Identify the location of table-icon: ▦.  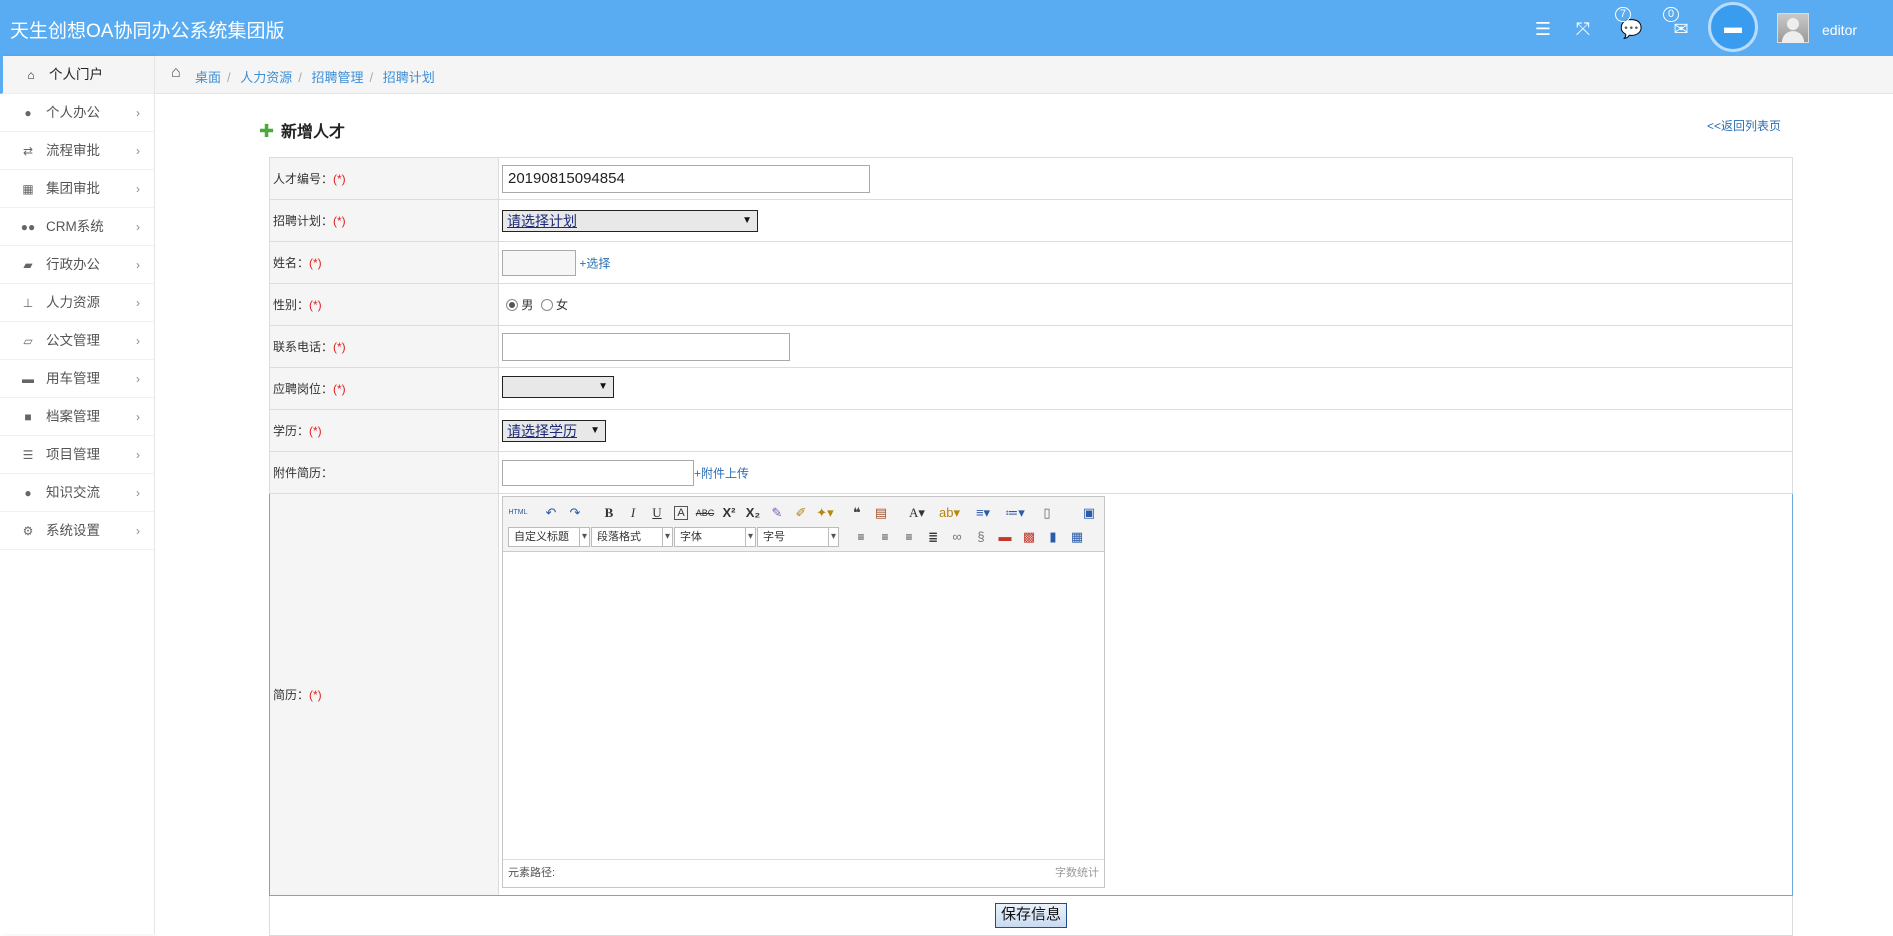
(1077, 537).